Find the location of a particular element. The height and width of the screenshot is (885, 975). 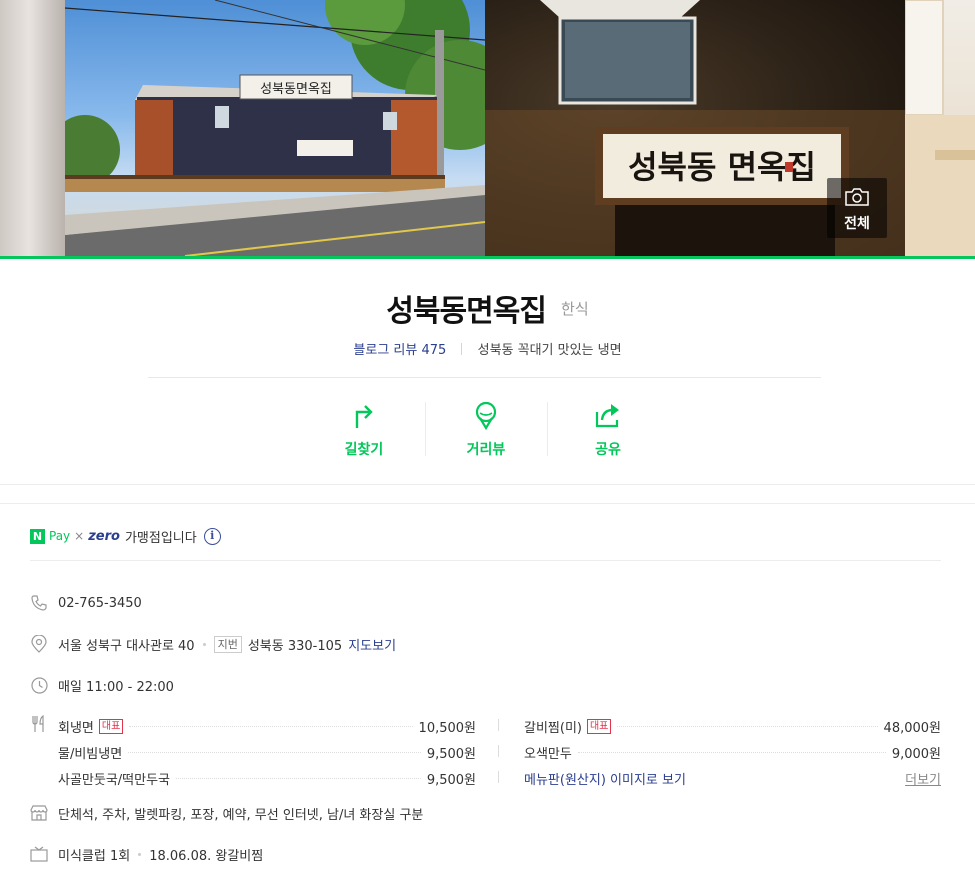

info-icon: i is located at coordinates (212, 536).